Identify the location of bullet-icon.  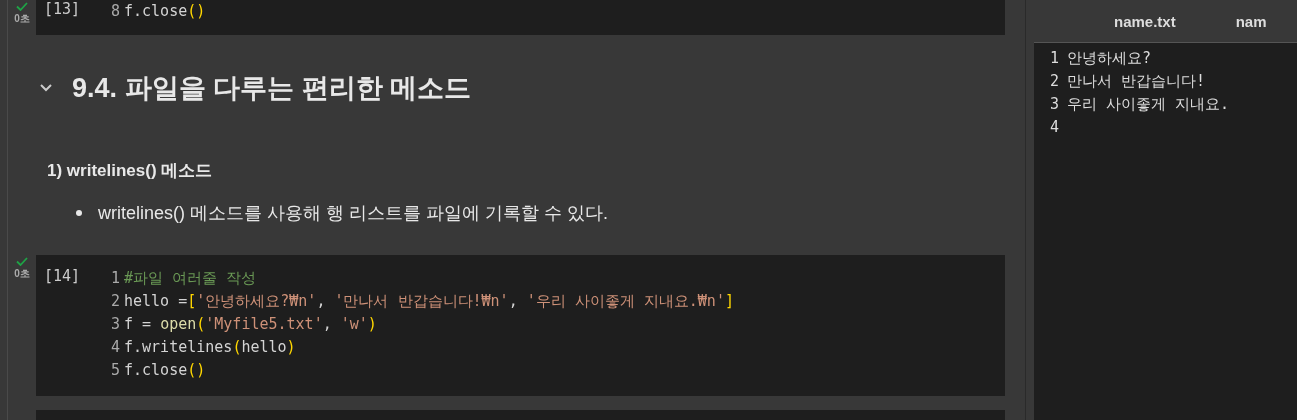
(79, 213).